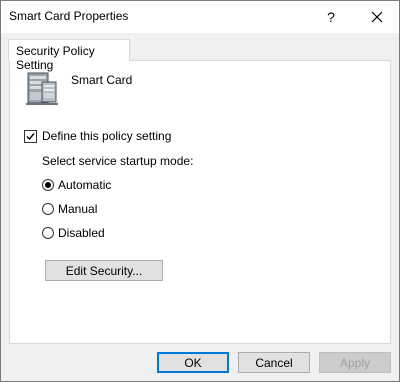  I want to click on cancel-button: Cancel, so click(274, 362).